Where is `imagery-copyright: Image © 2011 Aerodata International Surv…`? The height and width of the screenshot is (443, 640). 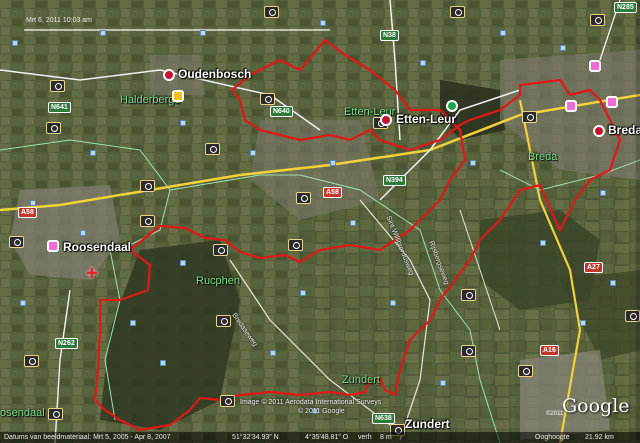
imagery-copyright: Image © 2011 Aerodata International Surv… is located at coordinates (310, 407).